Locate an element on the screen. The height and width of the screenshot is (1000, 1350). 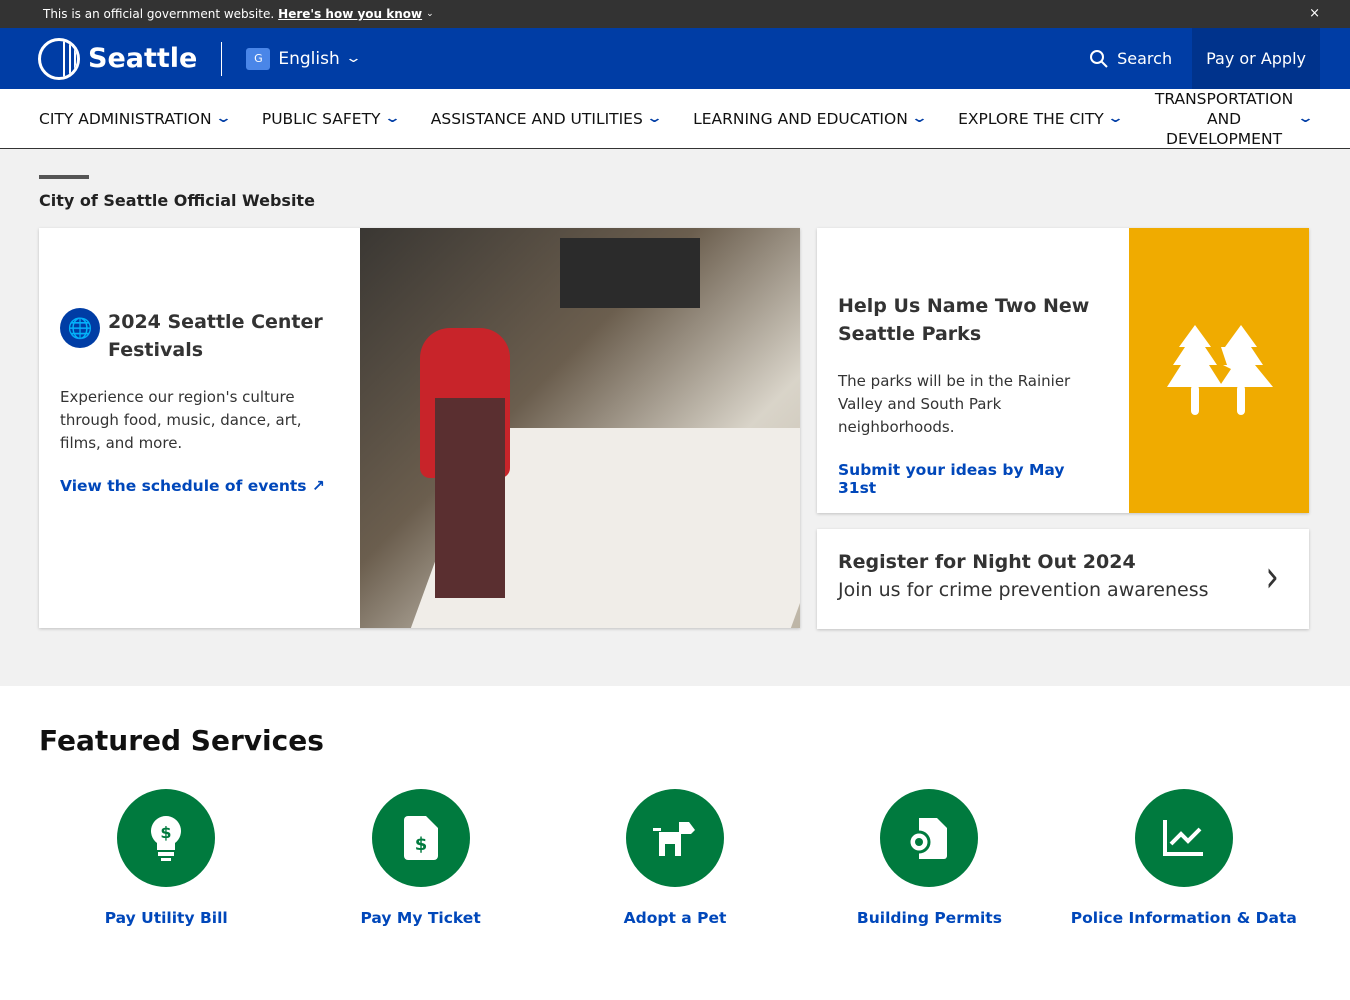
banner-text: This is an official government website. is located at coordinates (159, 14).